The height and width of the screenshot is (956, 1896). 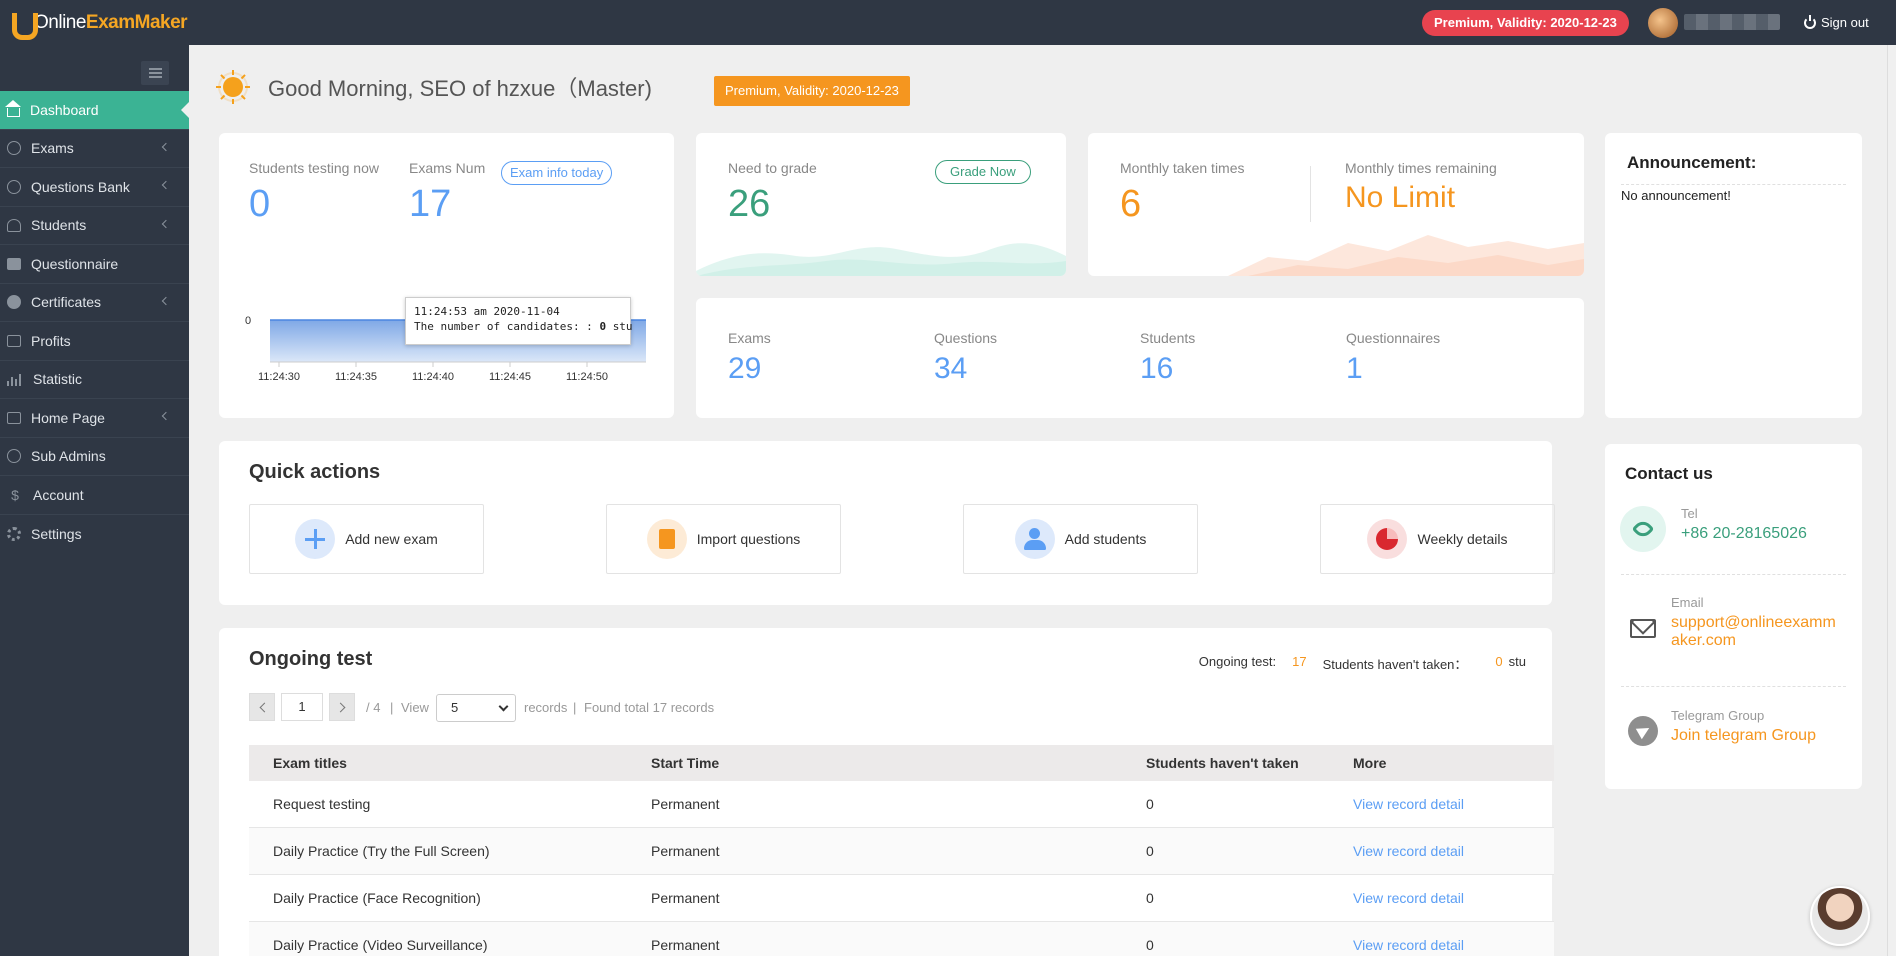 I want to click on not-taken-unit: stu, so click(x=1517, y=661).